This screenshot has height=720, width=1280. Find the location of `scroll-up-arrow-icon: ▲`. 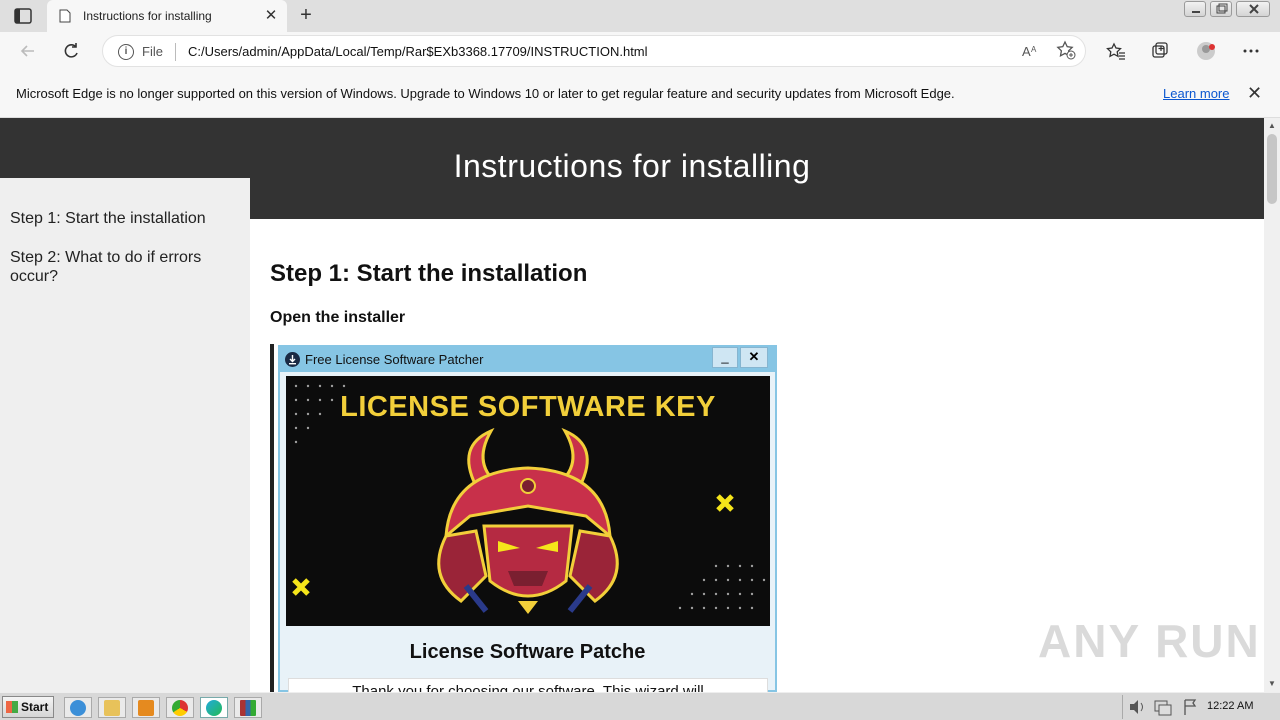

scroll-up-arrow-icon: ▲ is located at coordinates (1272, 126).